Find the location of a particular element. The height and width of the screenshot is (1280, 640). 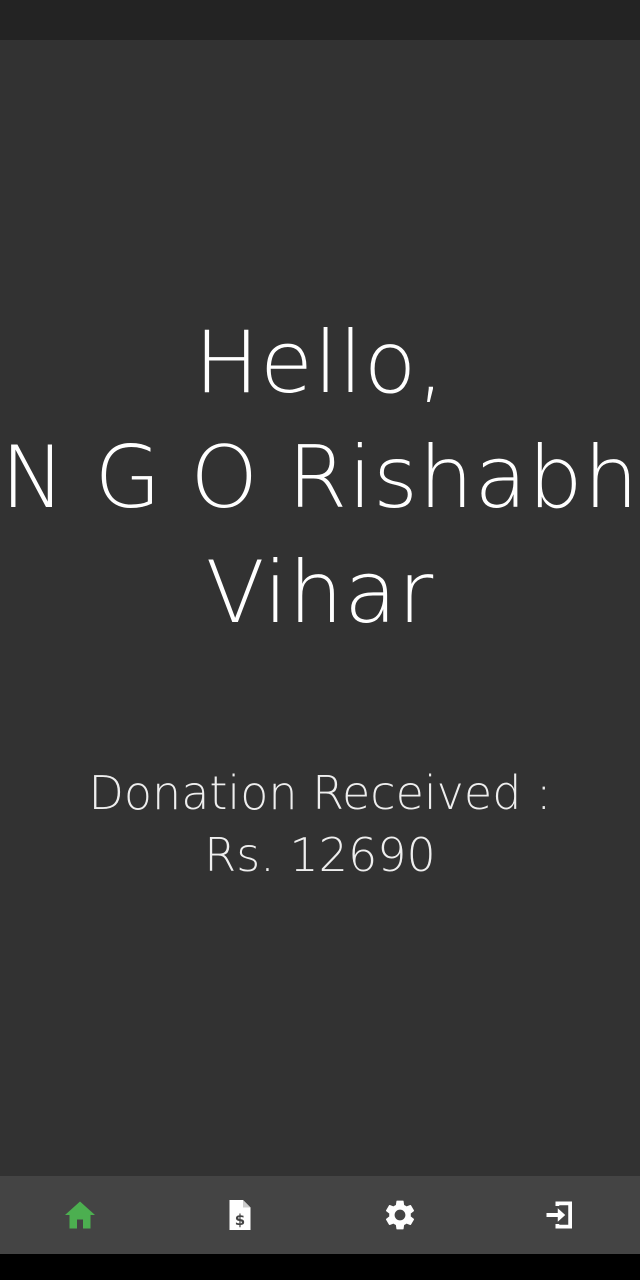

bottom-navigation: $ is located at coordinates (320, 1215).